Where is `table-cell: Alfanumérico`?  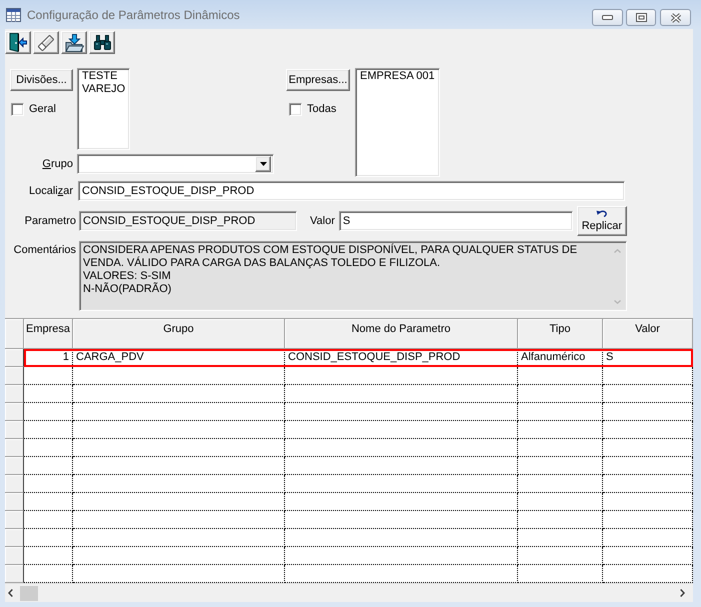 table-cell: Alfanumérico is located at coordinates (560, 358).